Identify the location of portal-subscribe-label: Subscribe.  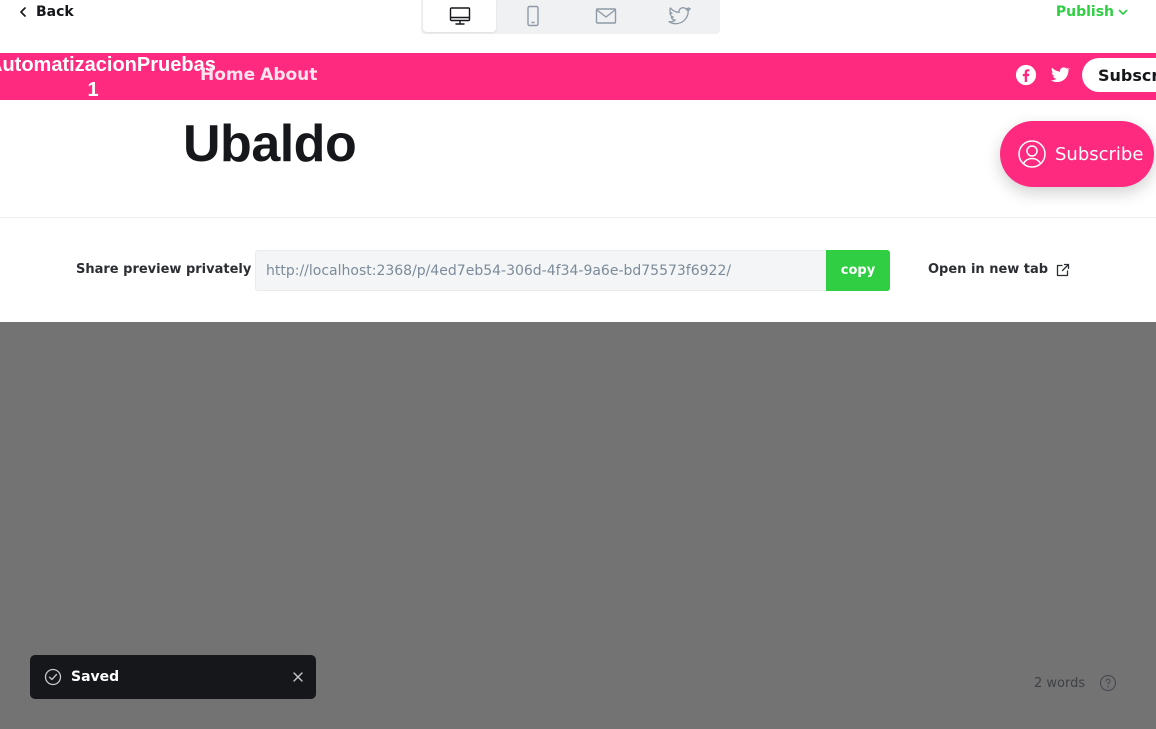
(1099, 154).